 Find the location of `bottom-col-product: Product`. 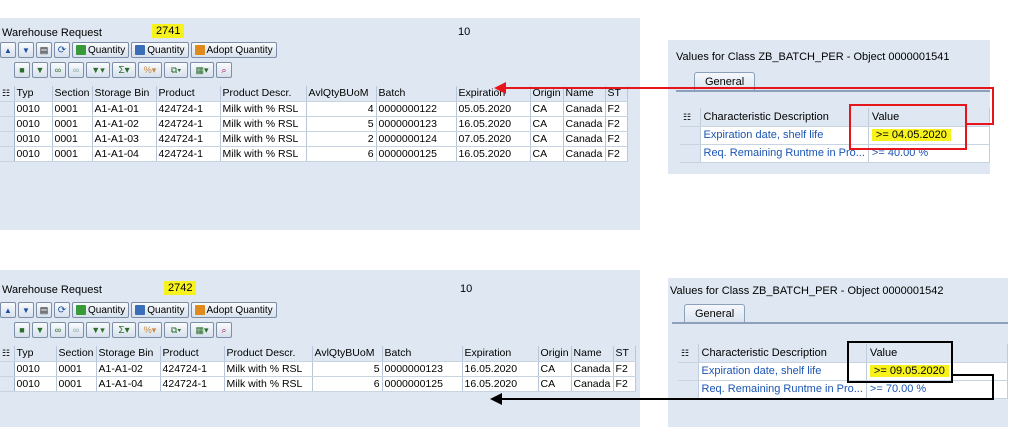

bottom-col-product: Product is located at coordinates (192, 354).